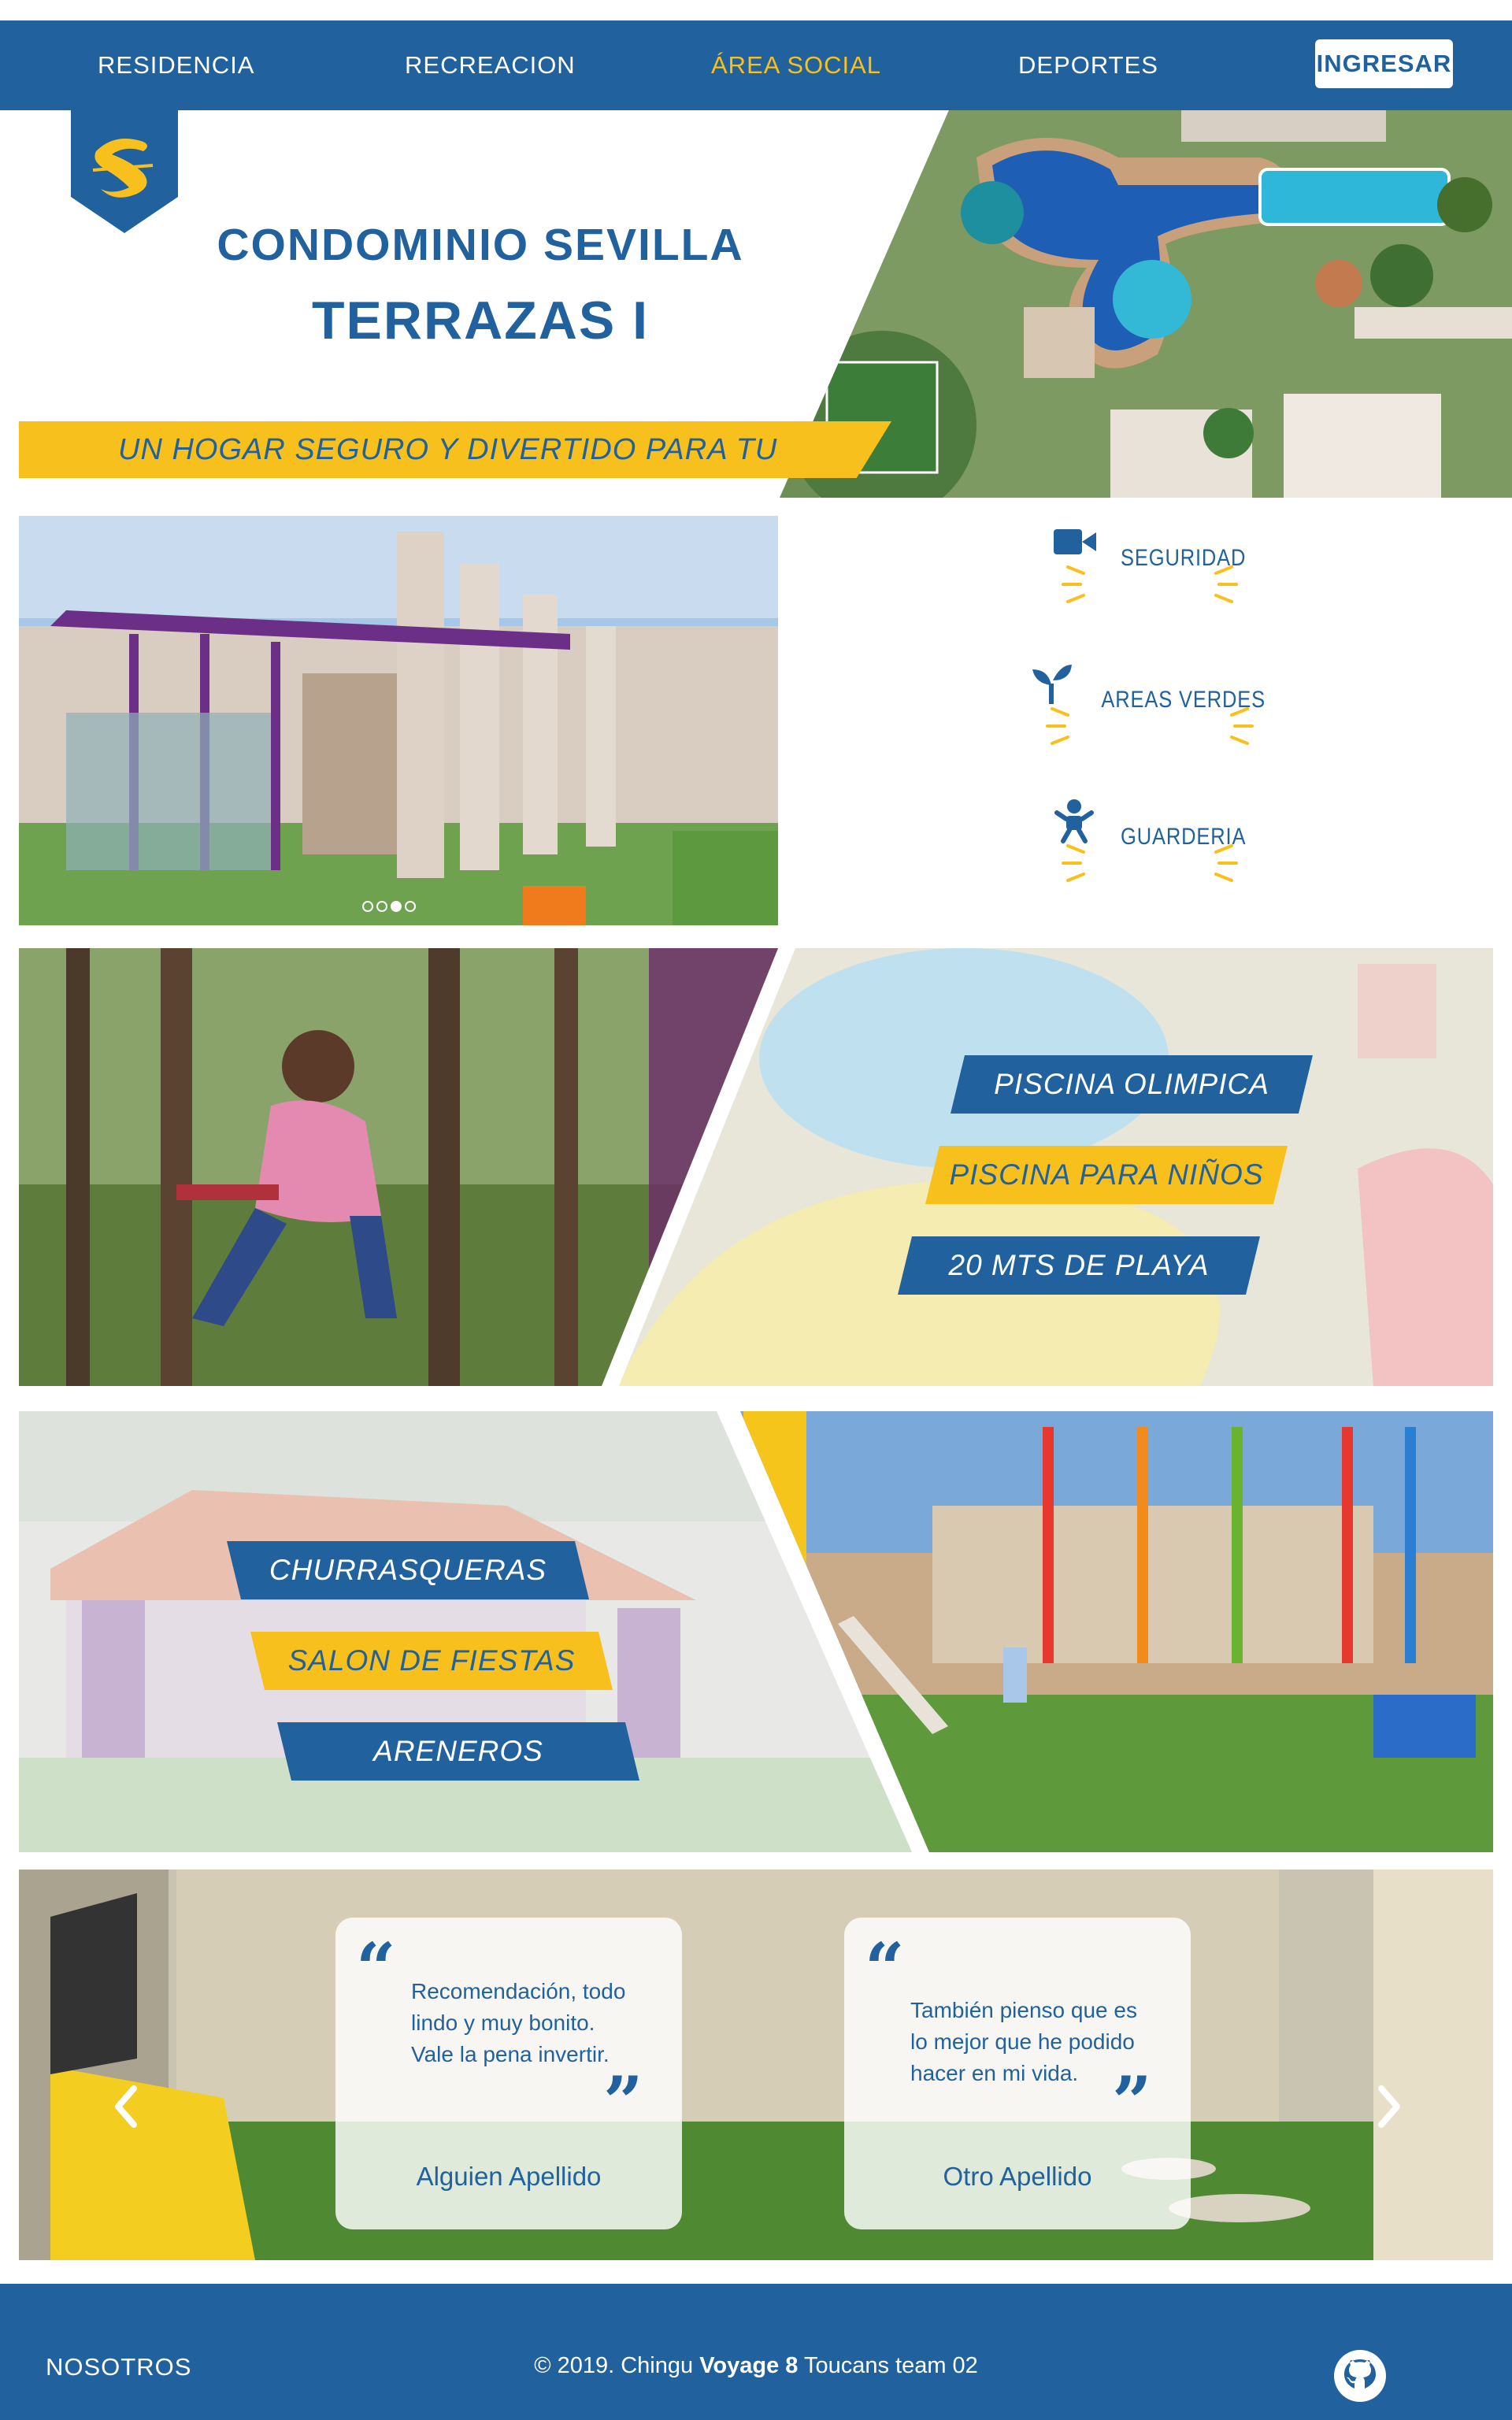 This screenshot has height=2420, width=1512. I want to click on feature-areas-verdes: AREAS VERDES, so click(1150, 702).